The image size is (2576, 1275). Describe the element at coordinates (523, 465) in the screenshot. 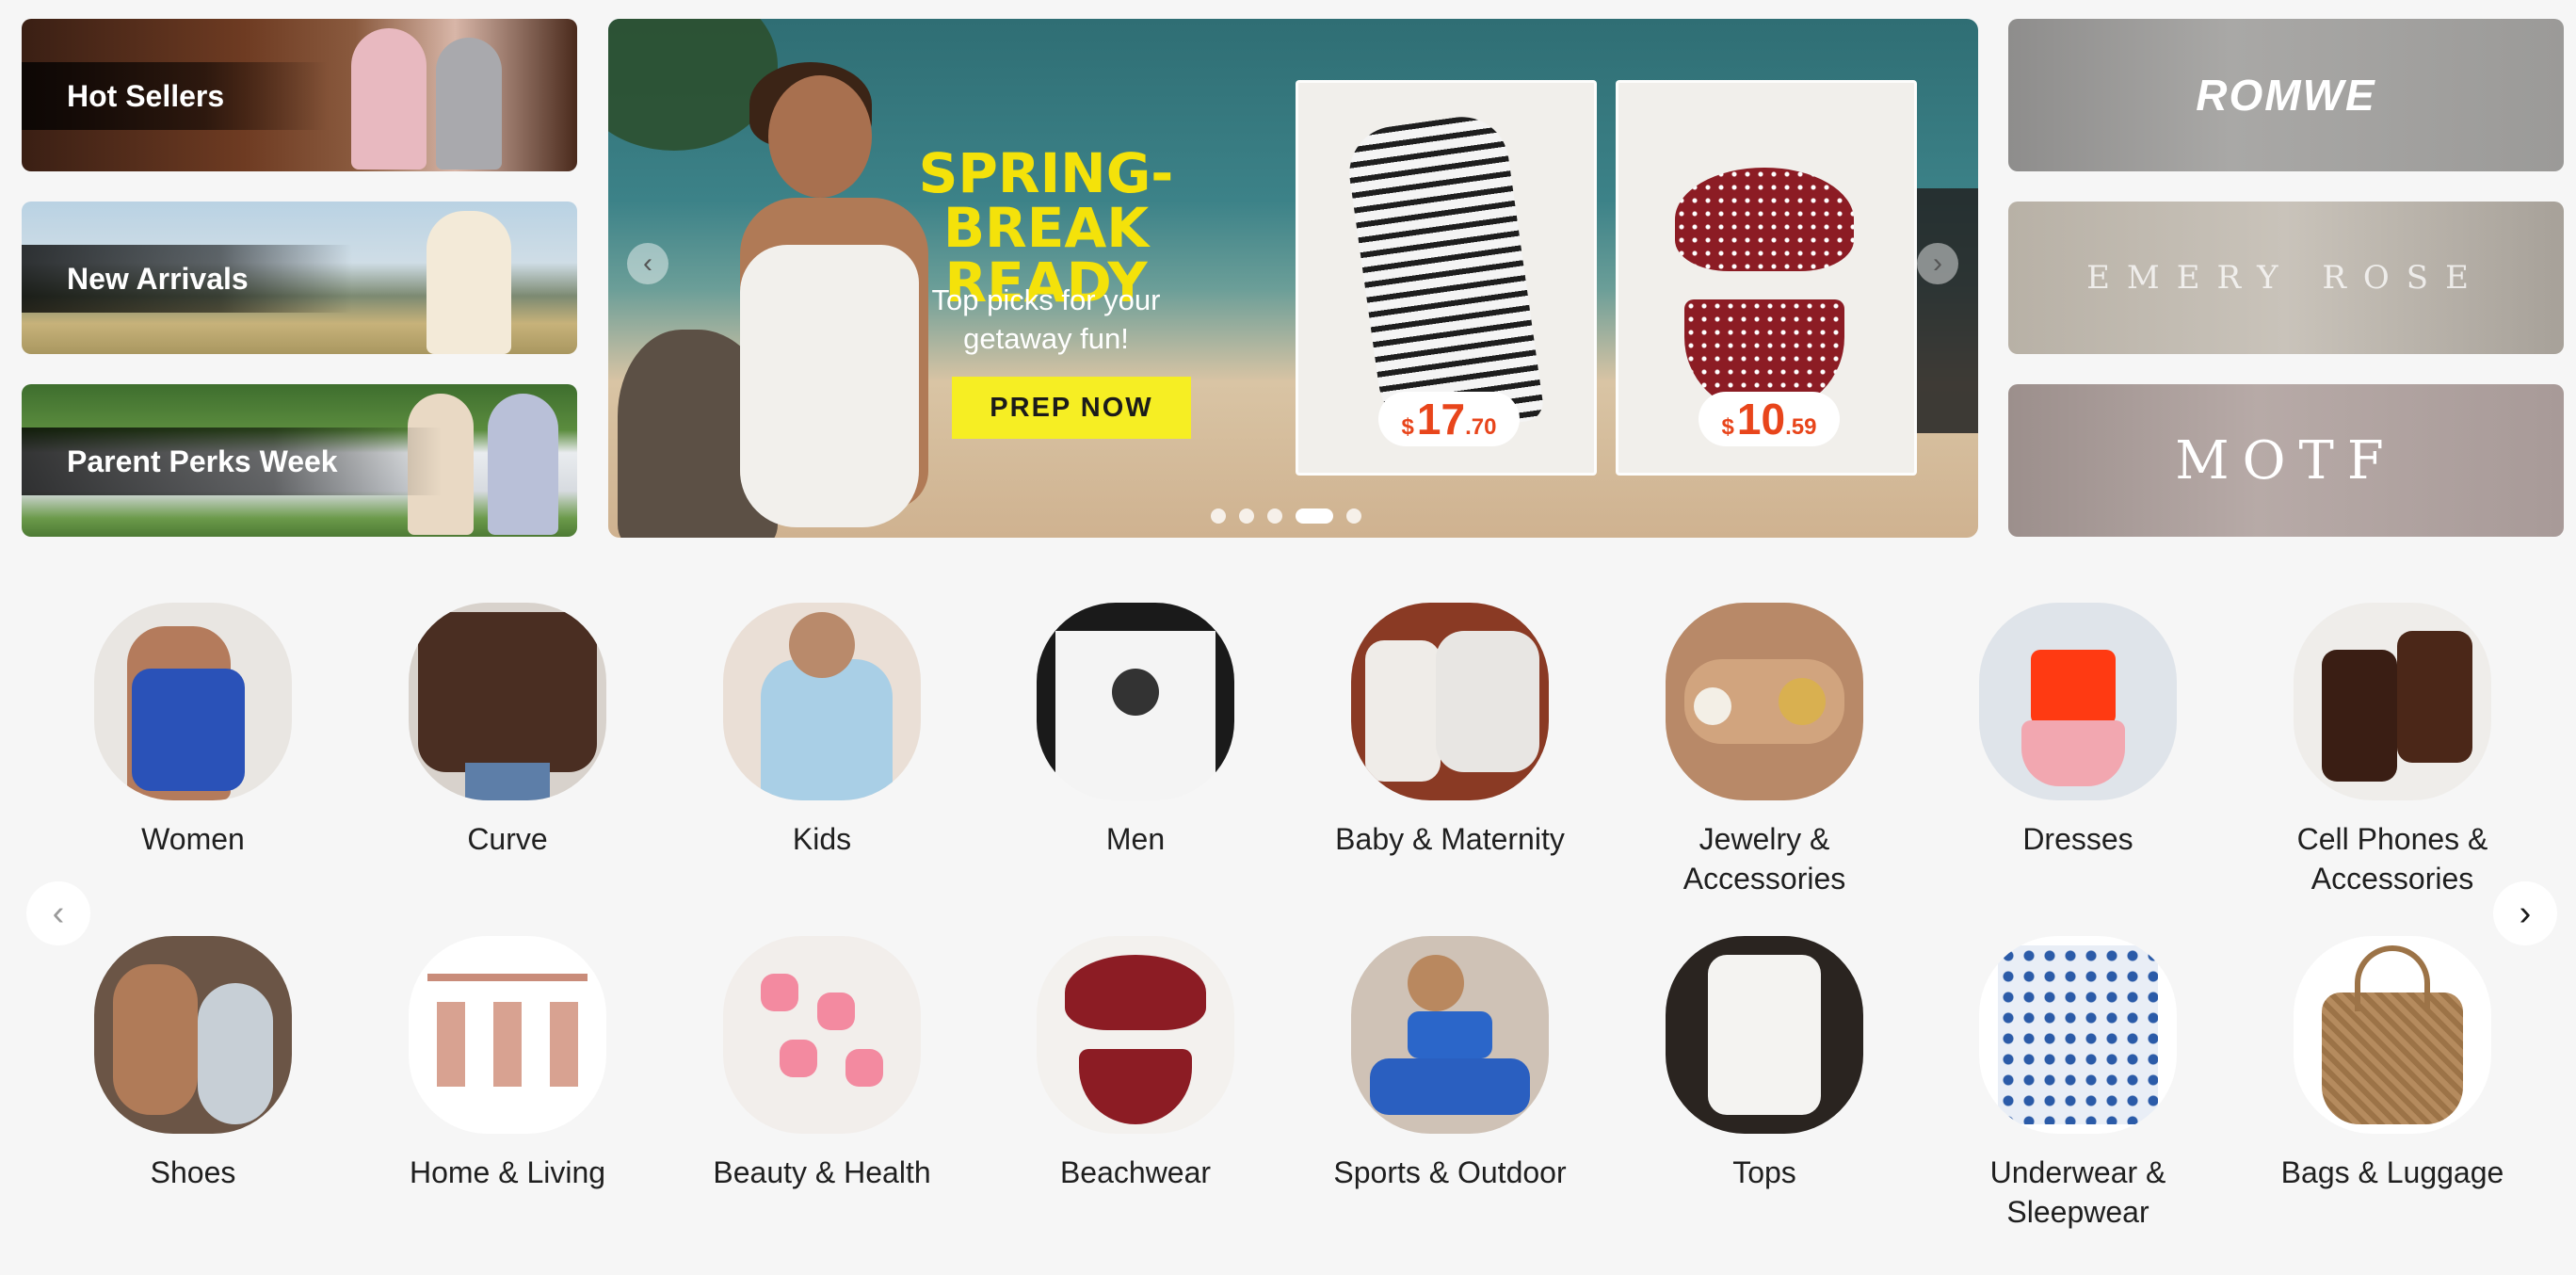

I see `child-image` at that location.